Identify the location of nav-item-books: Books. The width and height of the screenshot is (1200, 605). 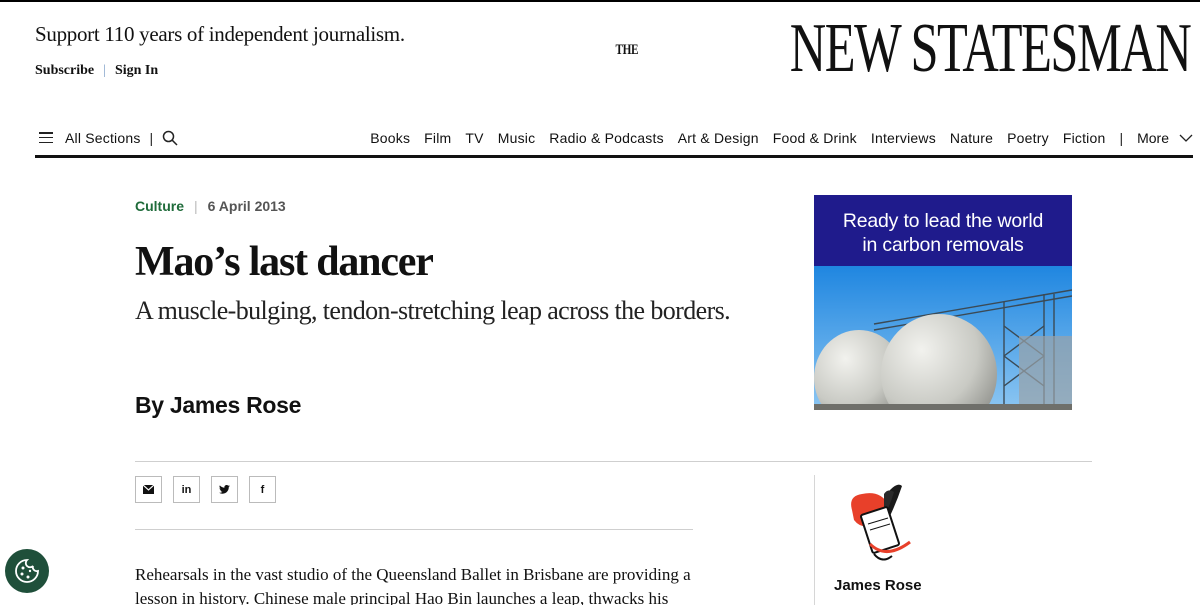
(390, 138).